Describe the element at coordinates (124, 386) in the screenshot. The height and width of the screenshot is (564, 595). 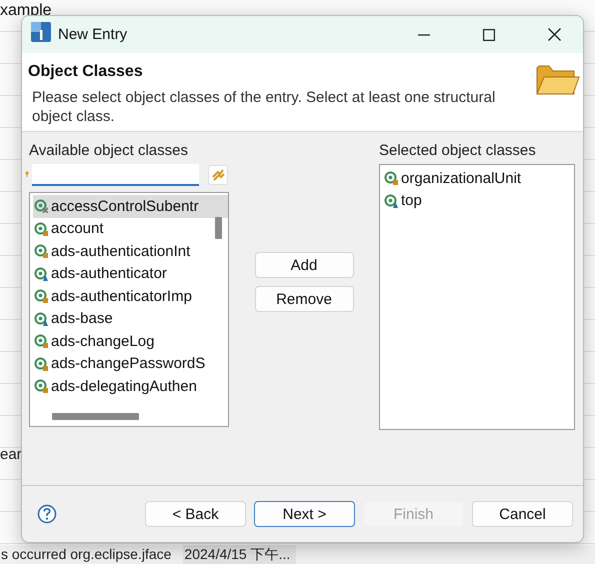
I see `list-item: ads-delegatingAuthen` at that location.